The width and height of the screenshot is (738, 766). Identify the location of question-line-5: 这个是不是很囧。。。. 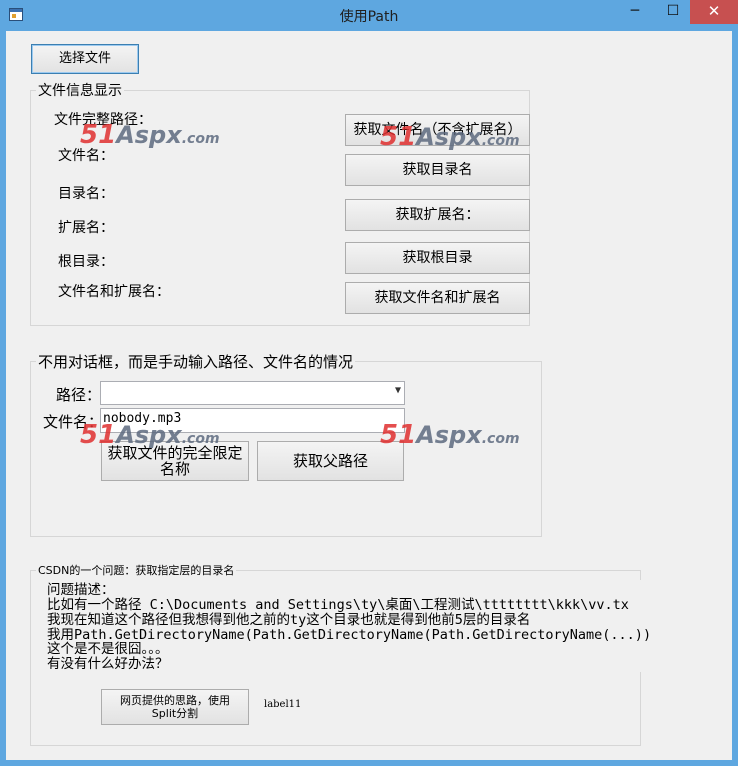
(108, 649).